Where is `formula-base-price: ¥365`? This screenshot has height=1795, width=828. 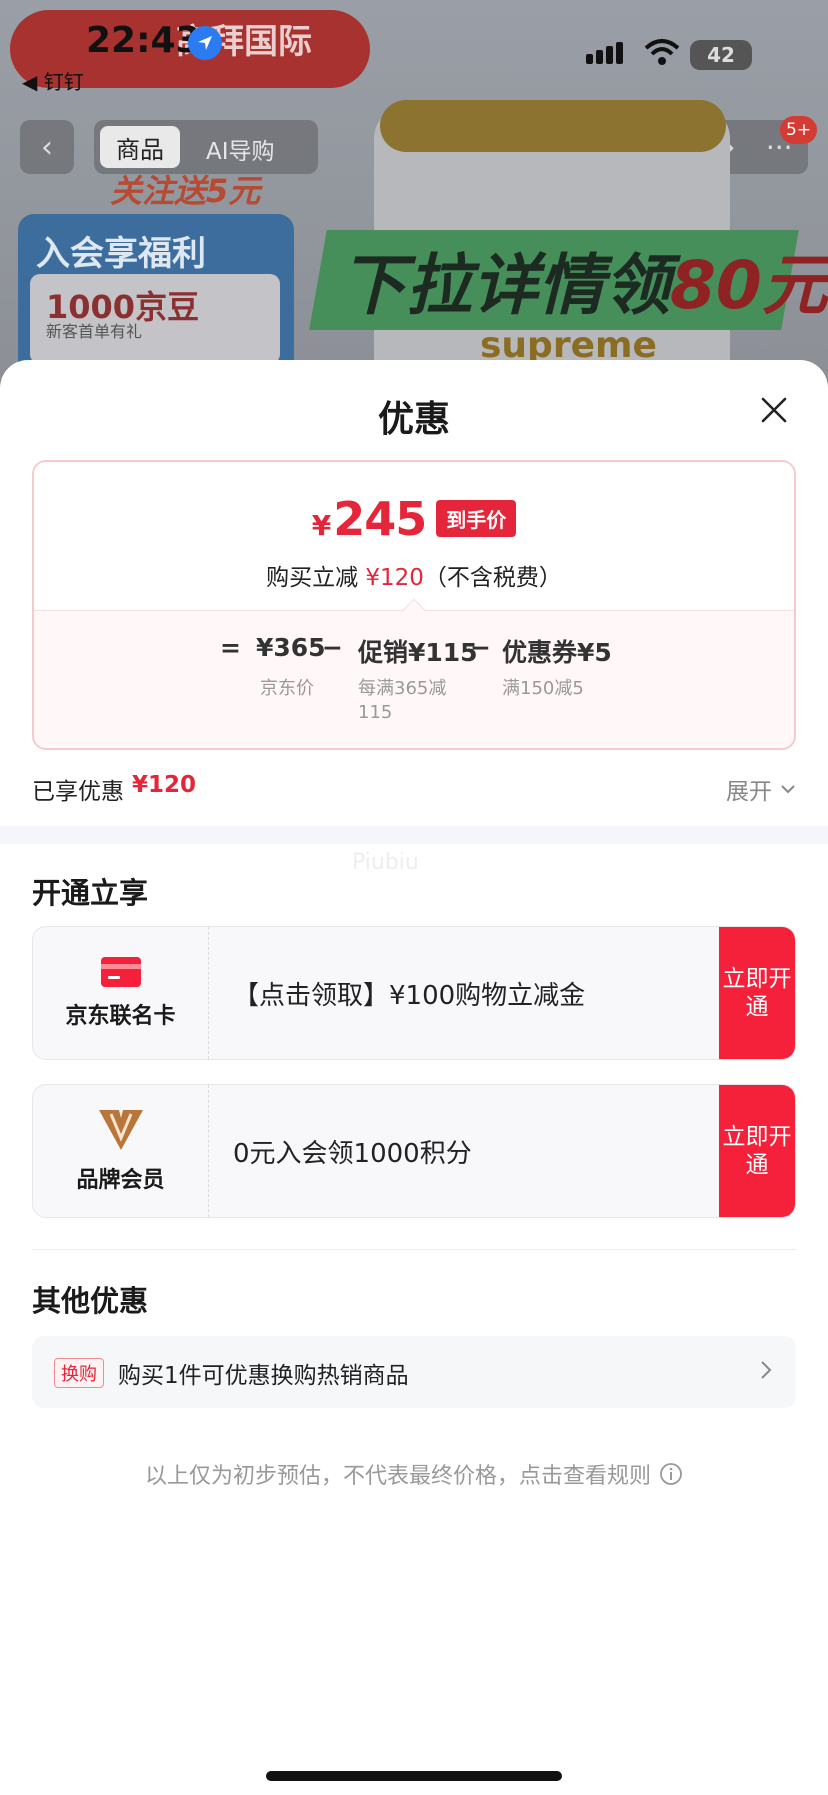 formula-base-price: ¥365 is located at coordinates (291, 647).